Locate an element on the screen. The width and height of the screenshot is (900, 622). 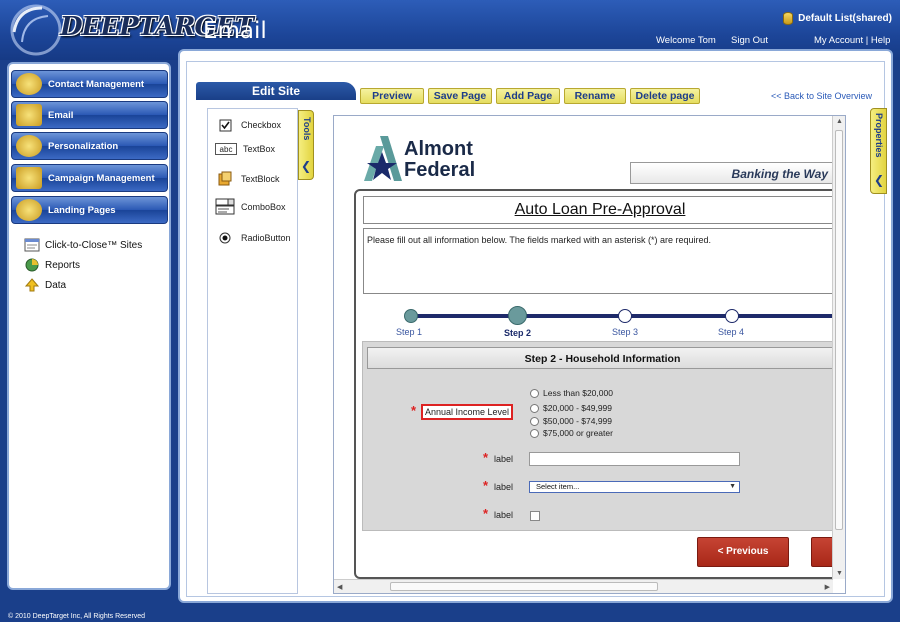
previous-button: < Previous is located at coordinates (743, 552).